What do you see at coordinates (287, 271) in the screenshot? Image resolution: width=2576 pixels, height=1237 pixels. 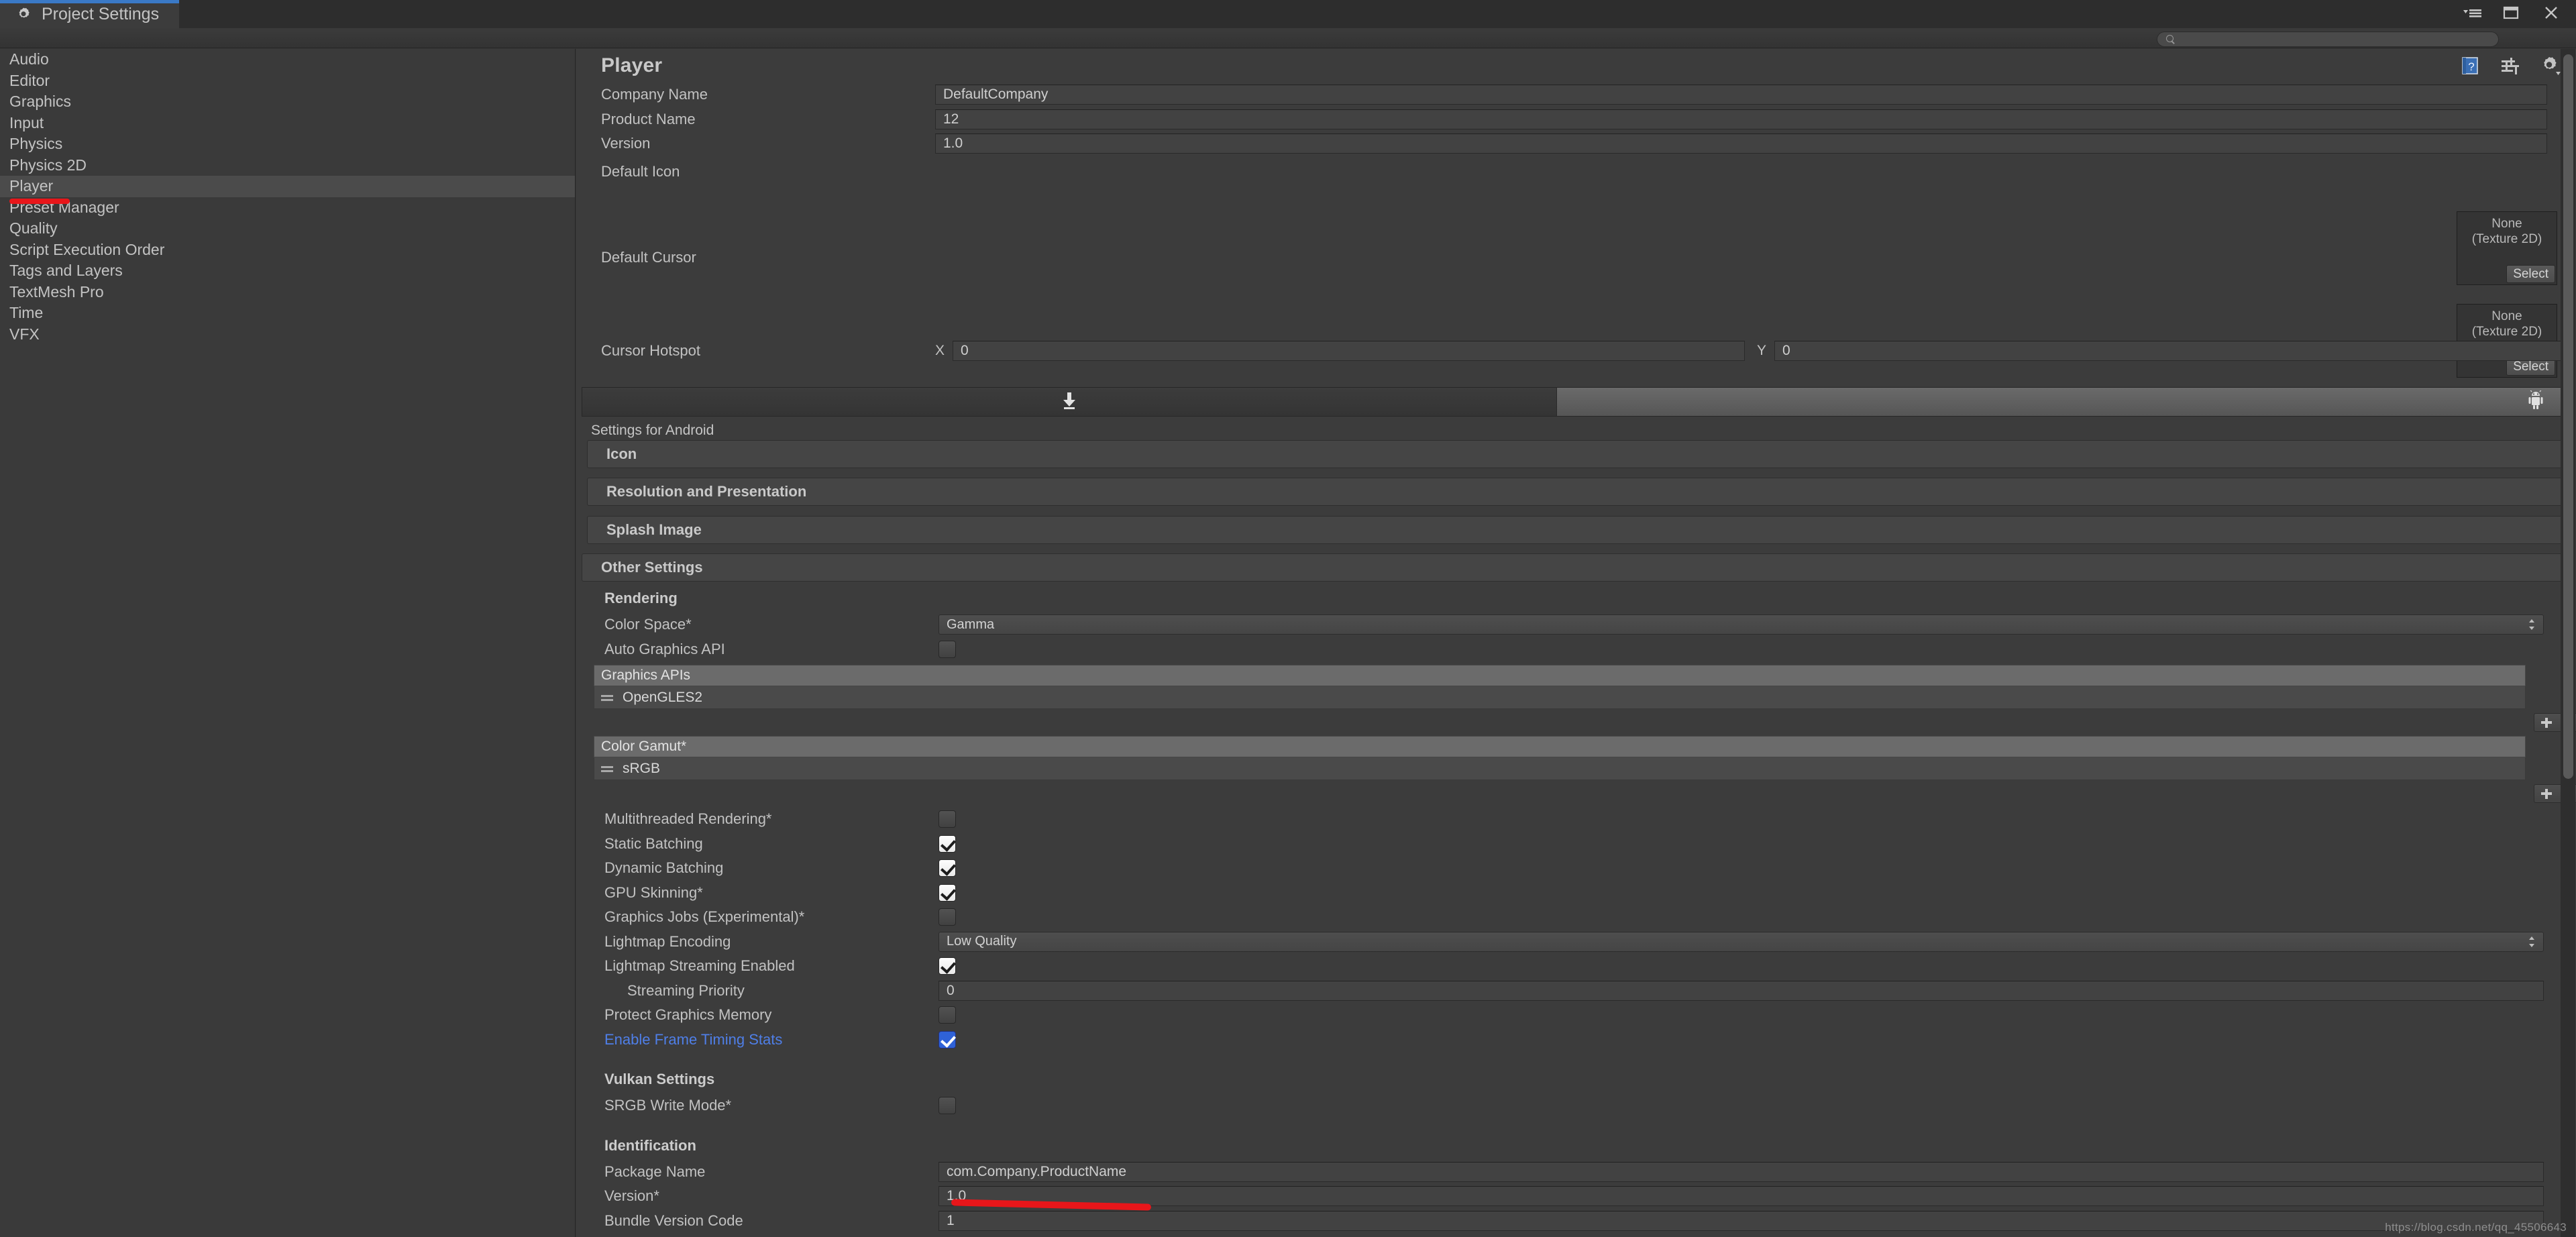 I see `sidebar-item-tags-and-layers: Tags and Layers` at bounding box center [287, 271].